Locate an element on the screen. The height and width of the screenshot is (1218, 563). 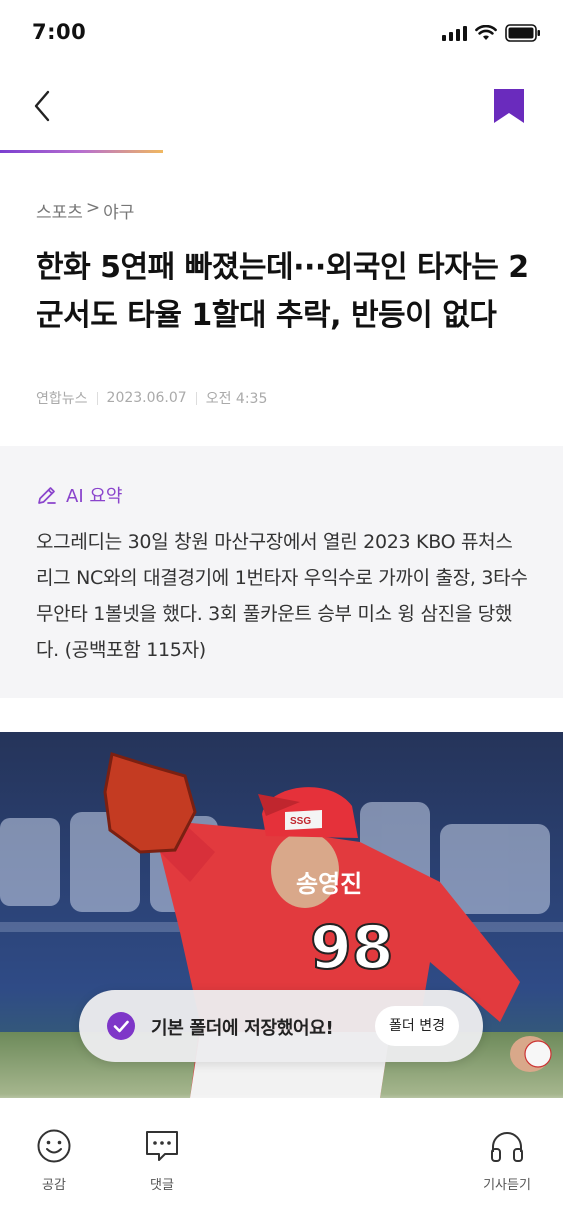
ai-summary-label: AI 요약 is located at coordinates (79, 495).